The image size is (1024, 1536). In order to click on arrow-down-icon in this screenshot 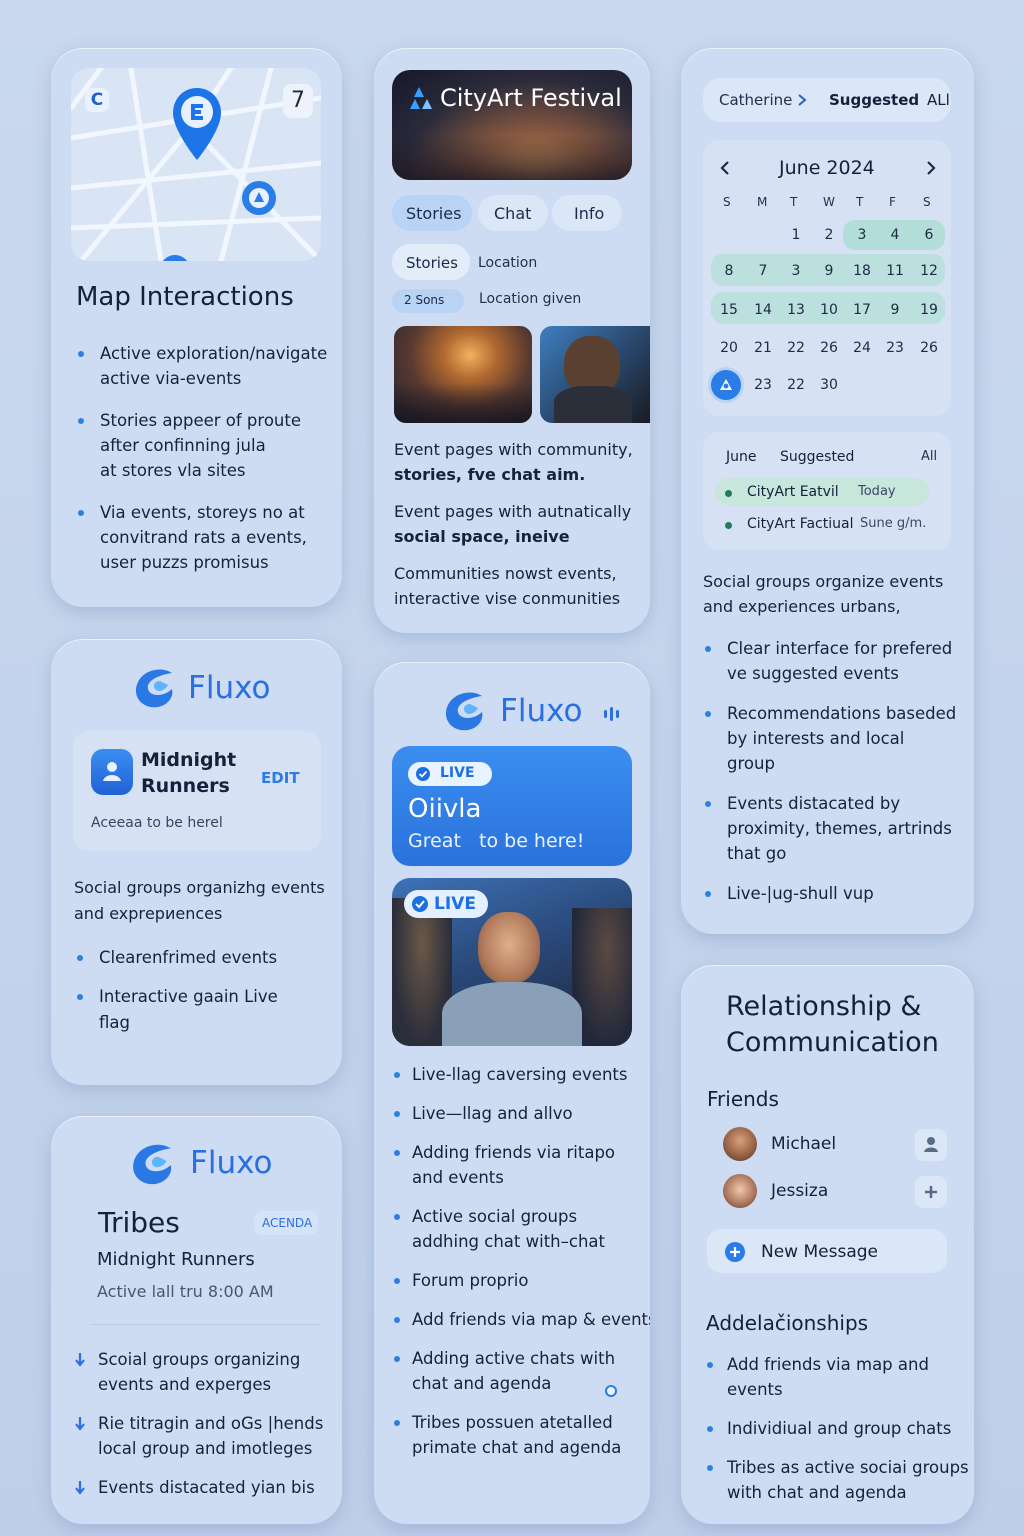, I will do `click(80, 1423)`.